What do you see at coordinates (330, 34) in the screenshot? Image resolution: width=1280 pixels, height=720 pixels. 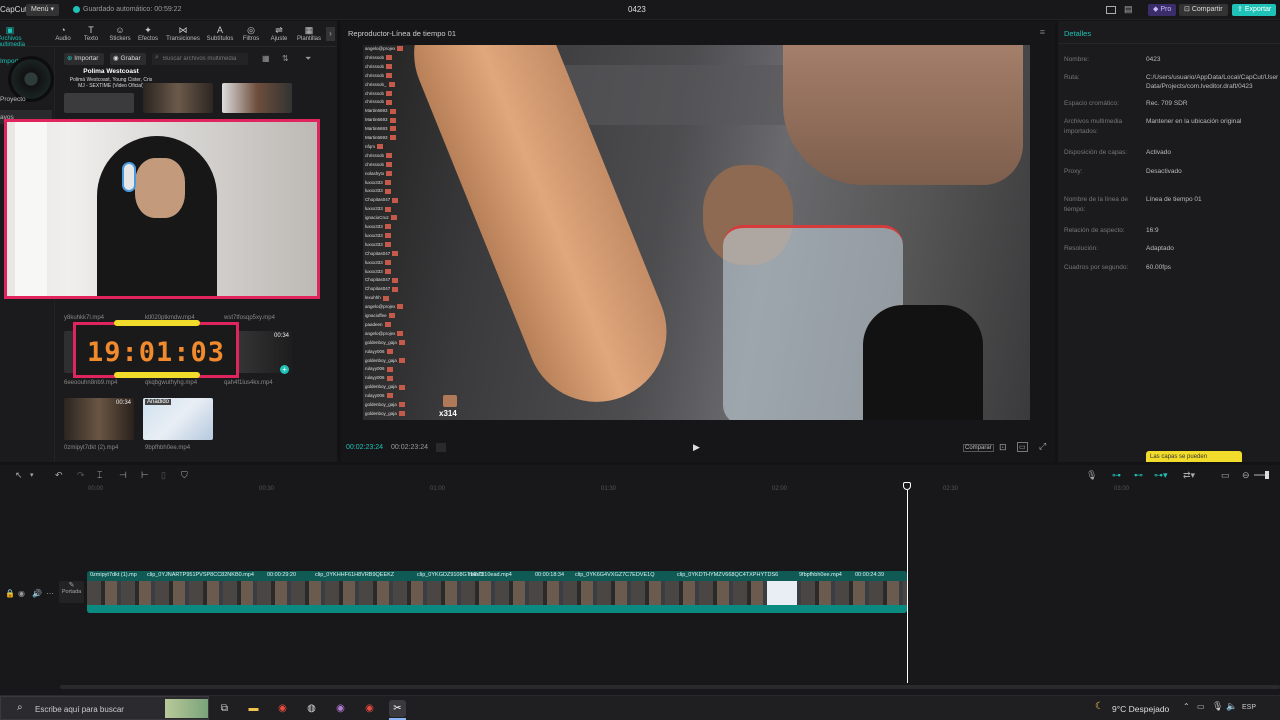 I see `tabs-more-button: ›` at bounding box center [330, 34].